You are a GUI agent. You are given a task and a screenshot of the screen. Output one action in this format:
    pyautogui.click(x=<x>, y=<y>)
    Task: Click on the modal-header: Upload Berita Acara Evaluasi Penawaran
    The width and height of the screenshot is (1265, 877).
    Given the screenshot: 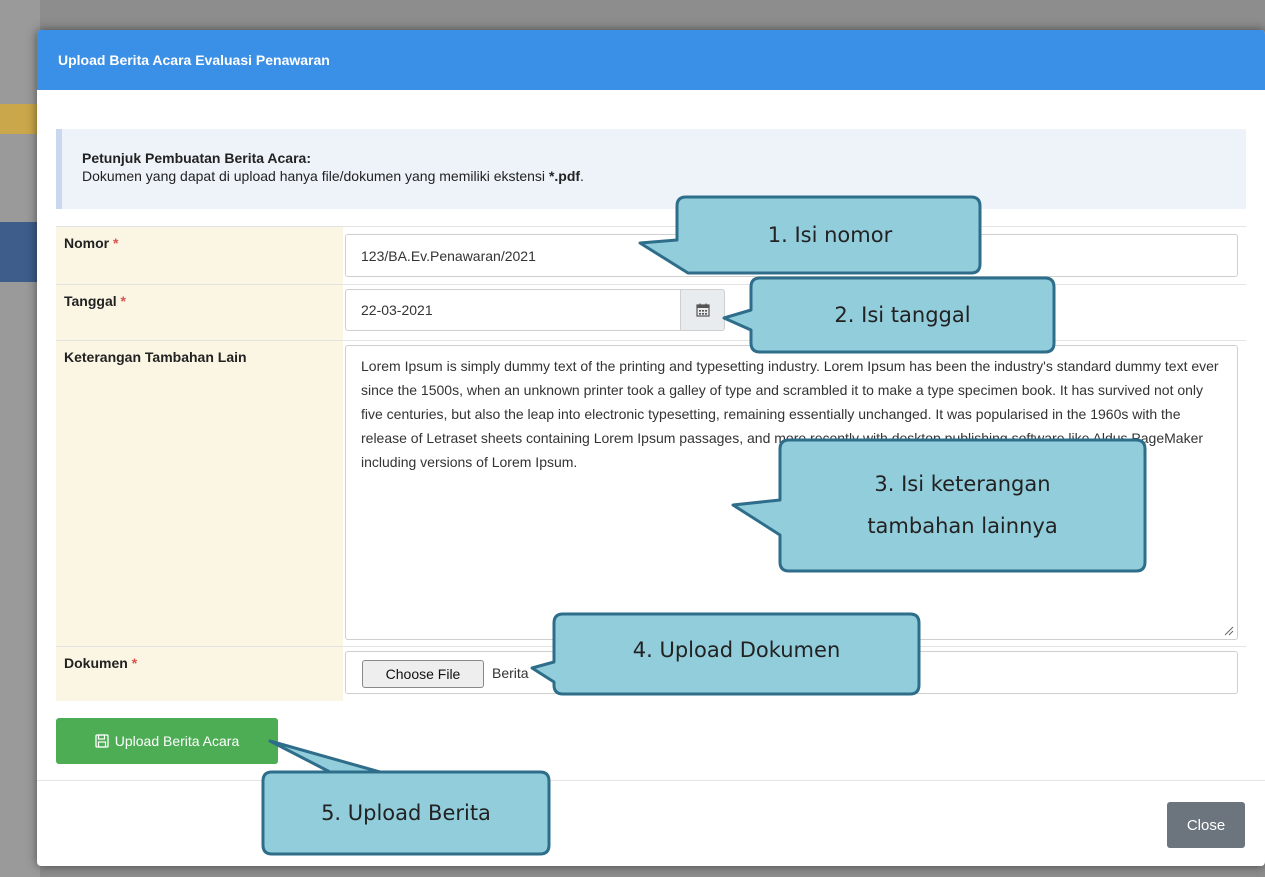 What is the action you would take?
    pyautogui.click(x=651, y=60)
    